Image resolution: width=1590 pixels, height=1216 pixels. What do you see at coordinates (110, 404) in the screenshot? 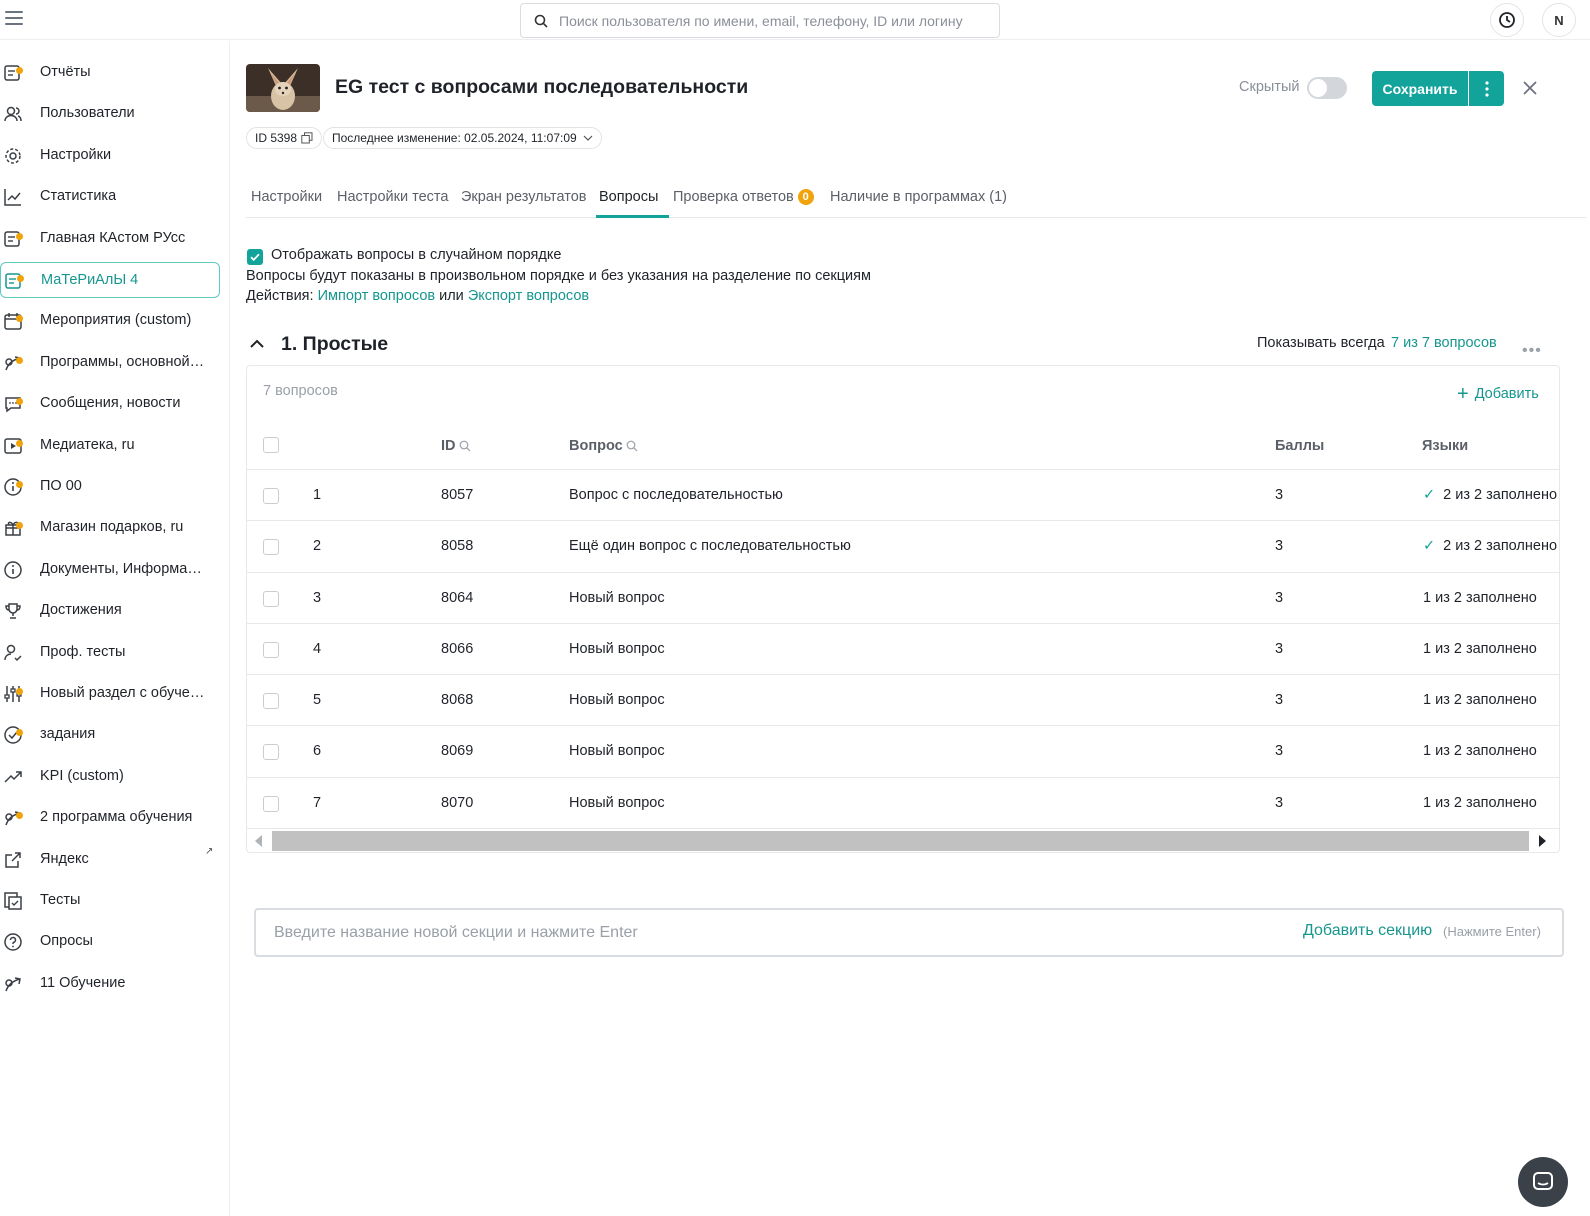
I see `sidebar-item: Сообщения, новости` at bounding box center [110, 404].